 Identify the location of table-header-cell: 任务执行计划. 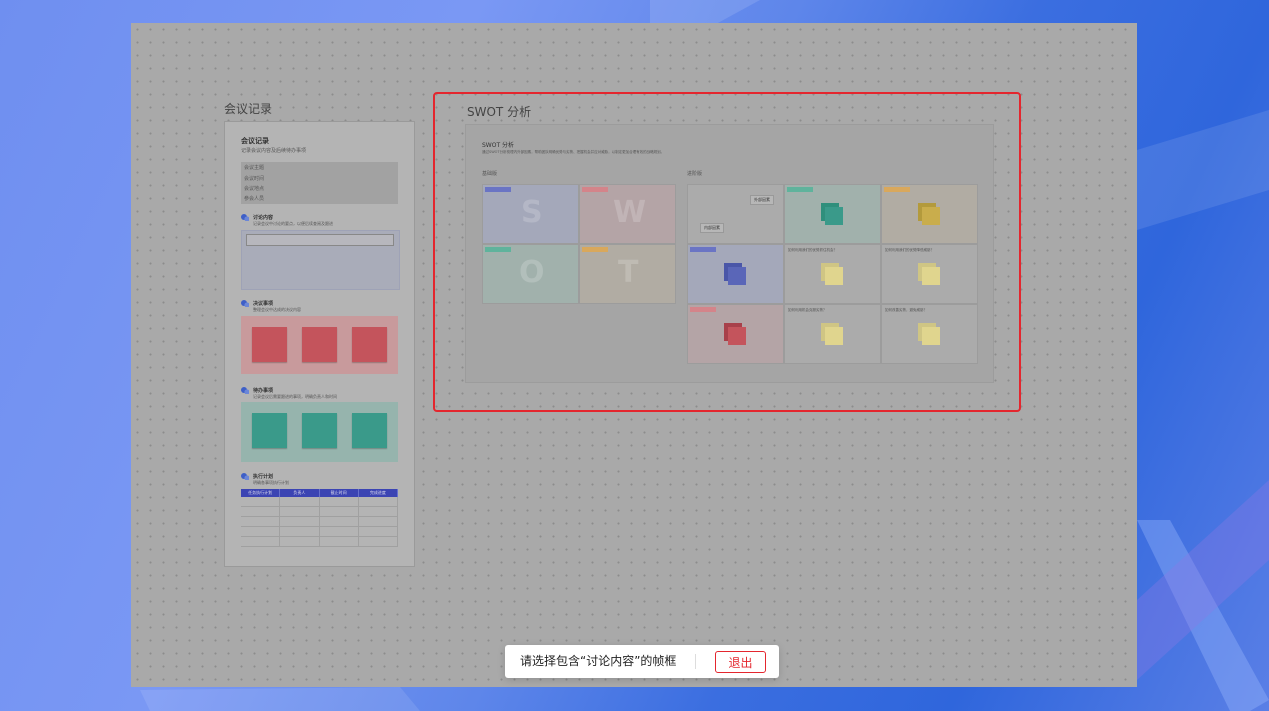
(261, 493).